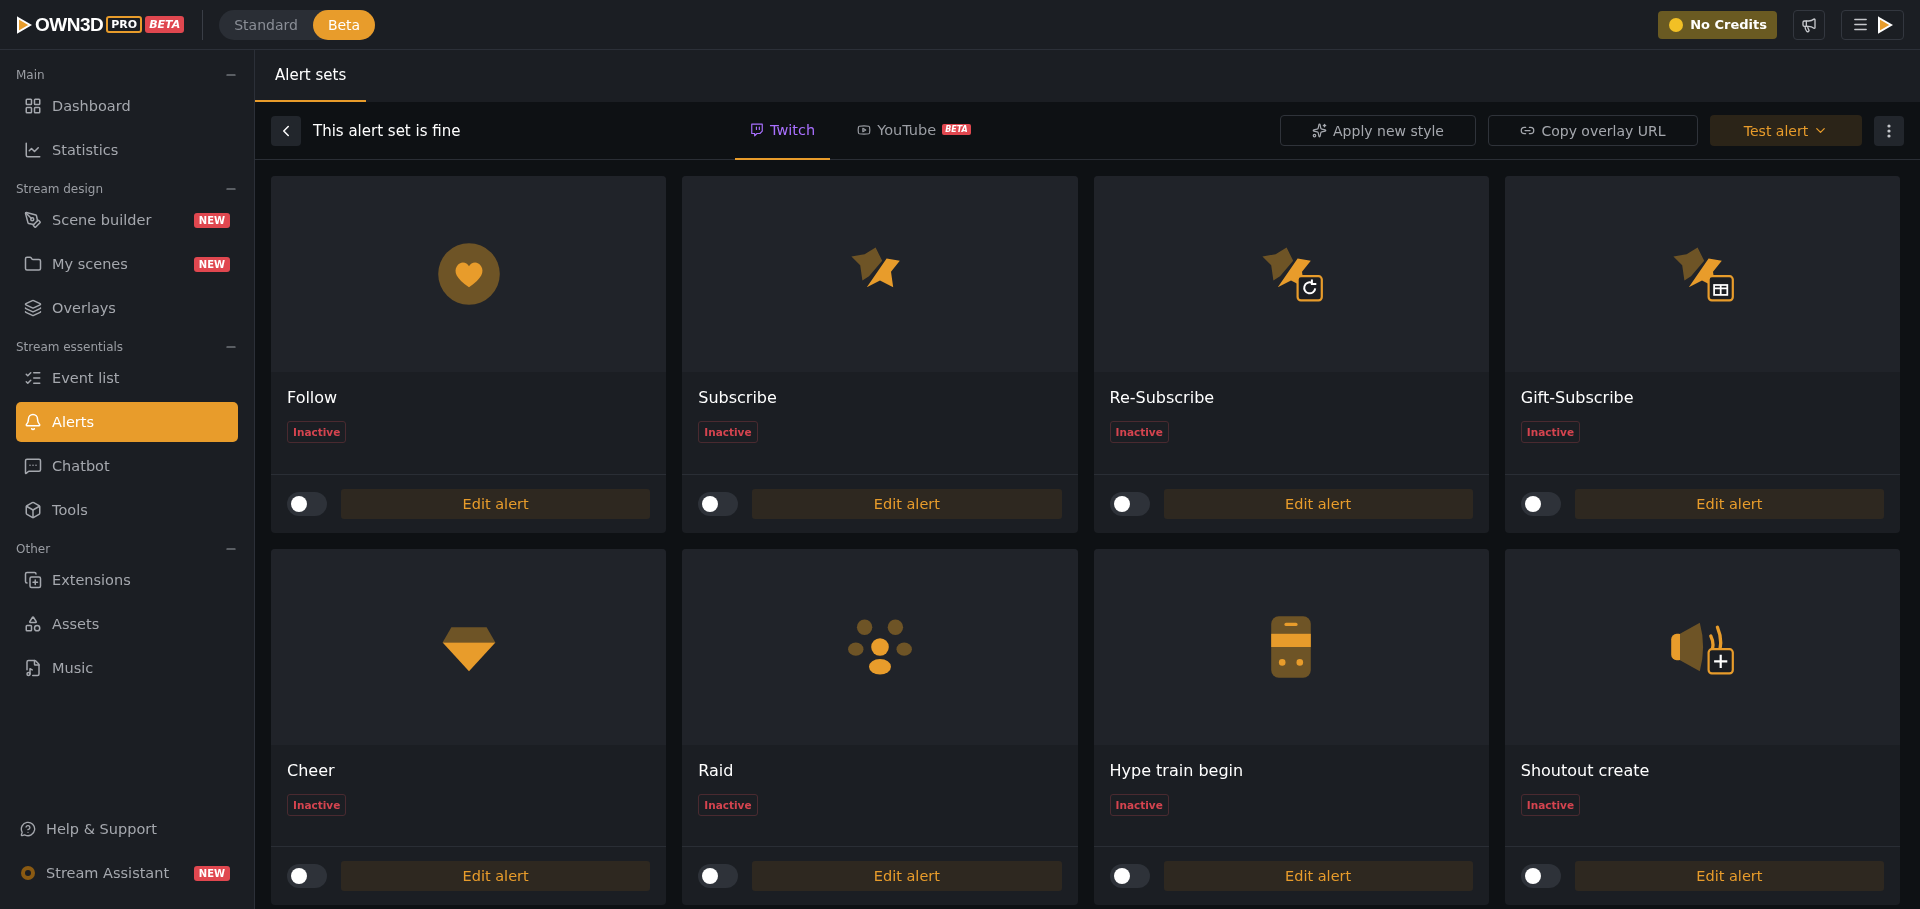 The image size is (1920, 909). Describe the element at coordinates (33, 378) in the screenshot. I see `checklist-icon` at that location.